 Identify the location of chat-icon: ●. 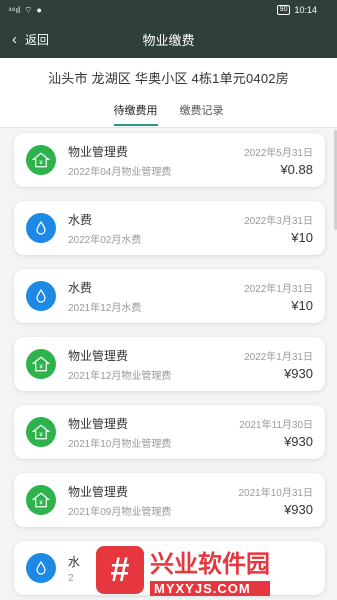
(39, 10).